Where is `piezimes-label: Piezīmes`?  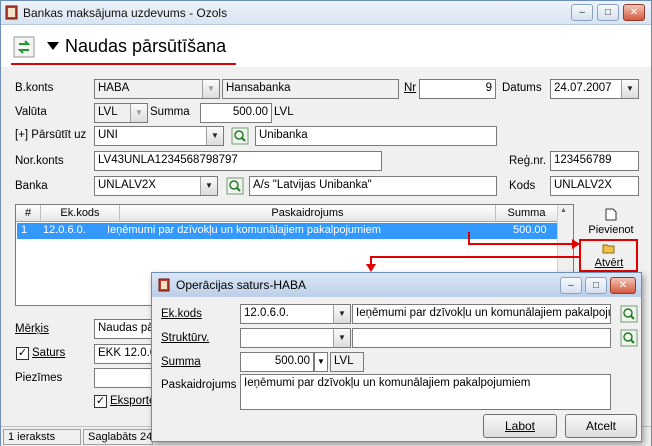
piezimes-label: Piezīmes is located at coordinates (39, 378).